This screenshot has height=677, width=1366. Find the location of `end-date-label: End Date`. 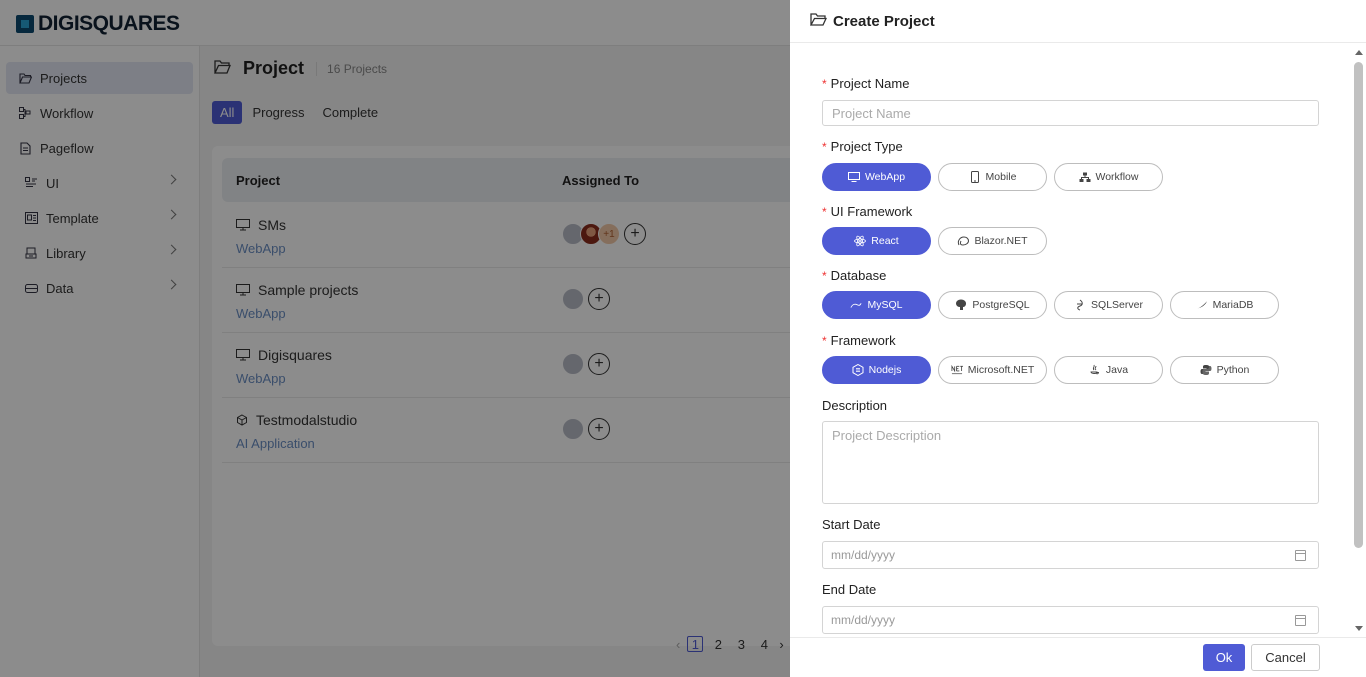

end-date-label: End Date is located at coordinates (849, 589).